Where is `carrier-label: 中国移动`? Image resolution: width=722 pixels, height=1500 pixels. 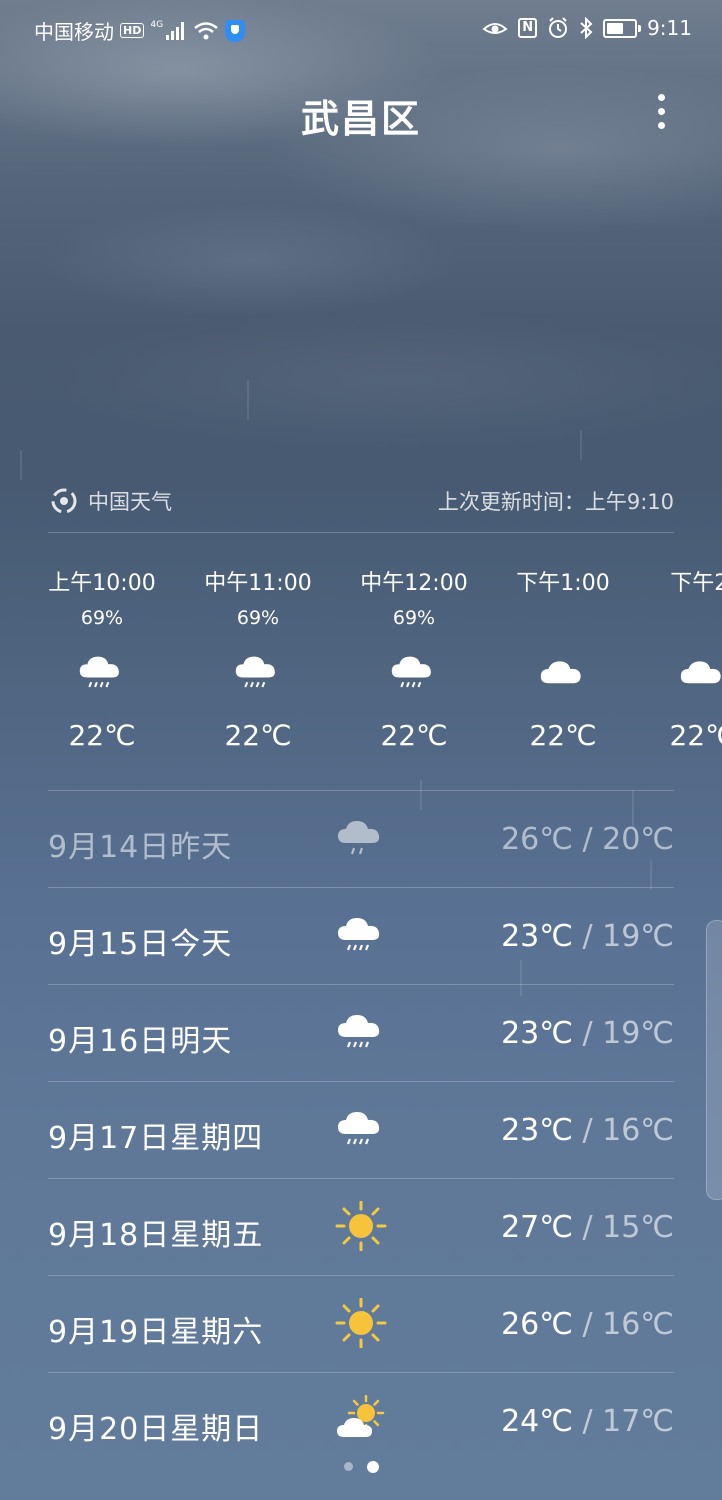
carrier-label: 中国移动 is located at coordinates (74, 32).